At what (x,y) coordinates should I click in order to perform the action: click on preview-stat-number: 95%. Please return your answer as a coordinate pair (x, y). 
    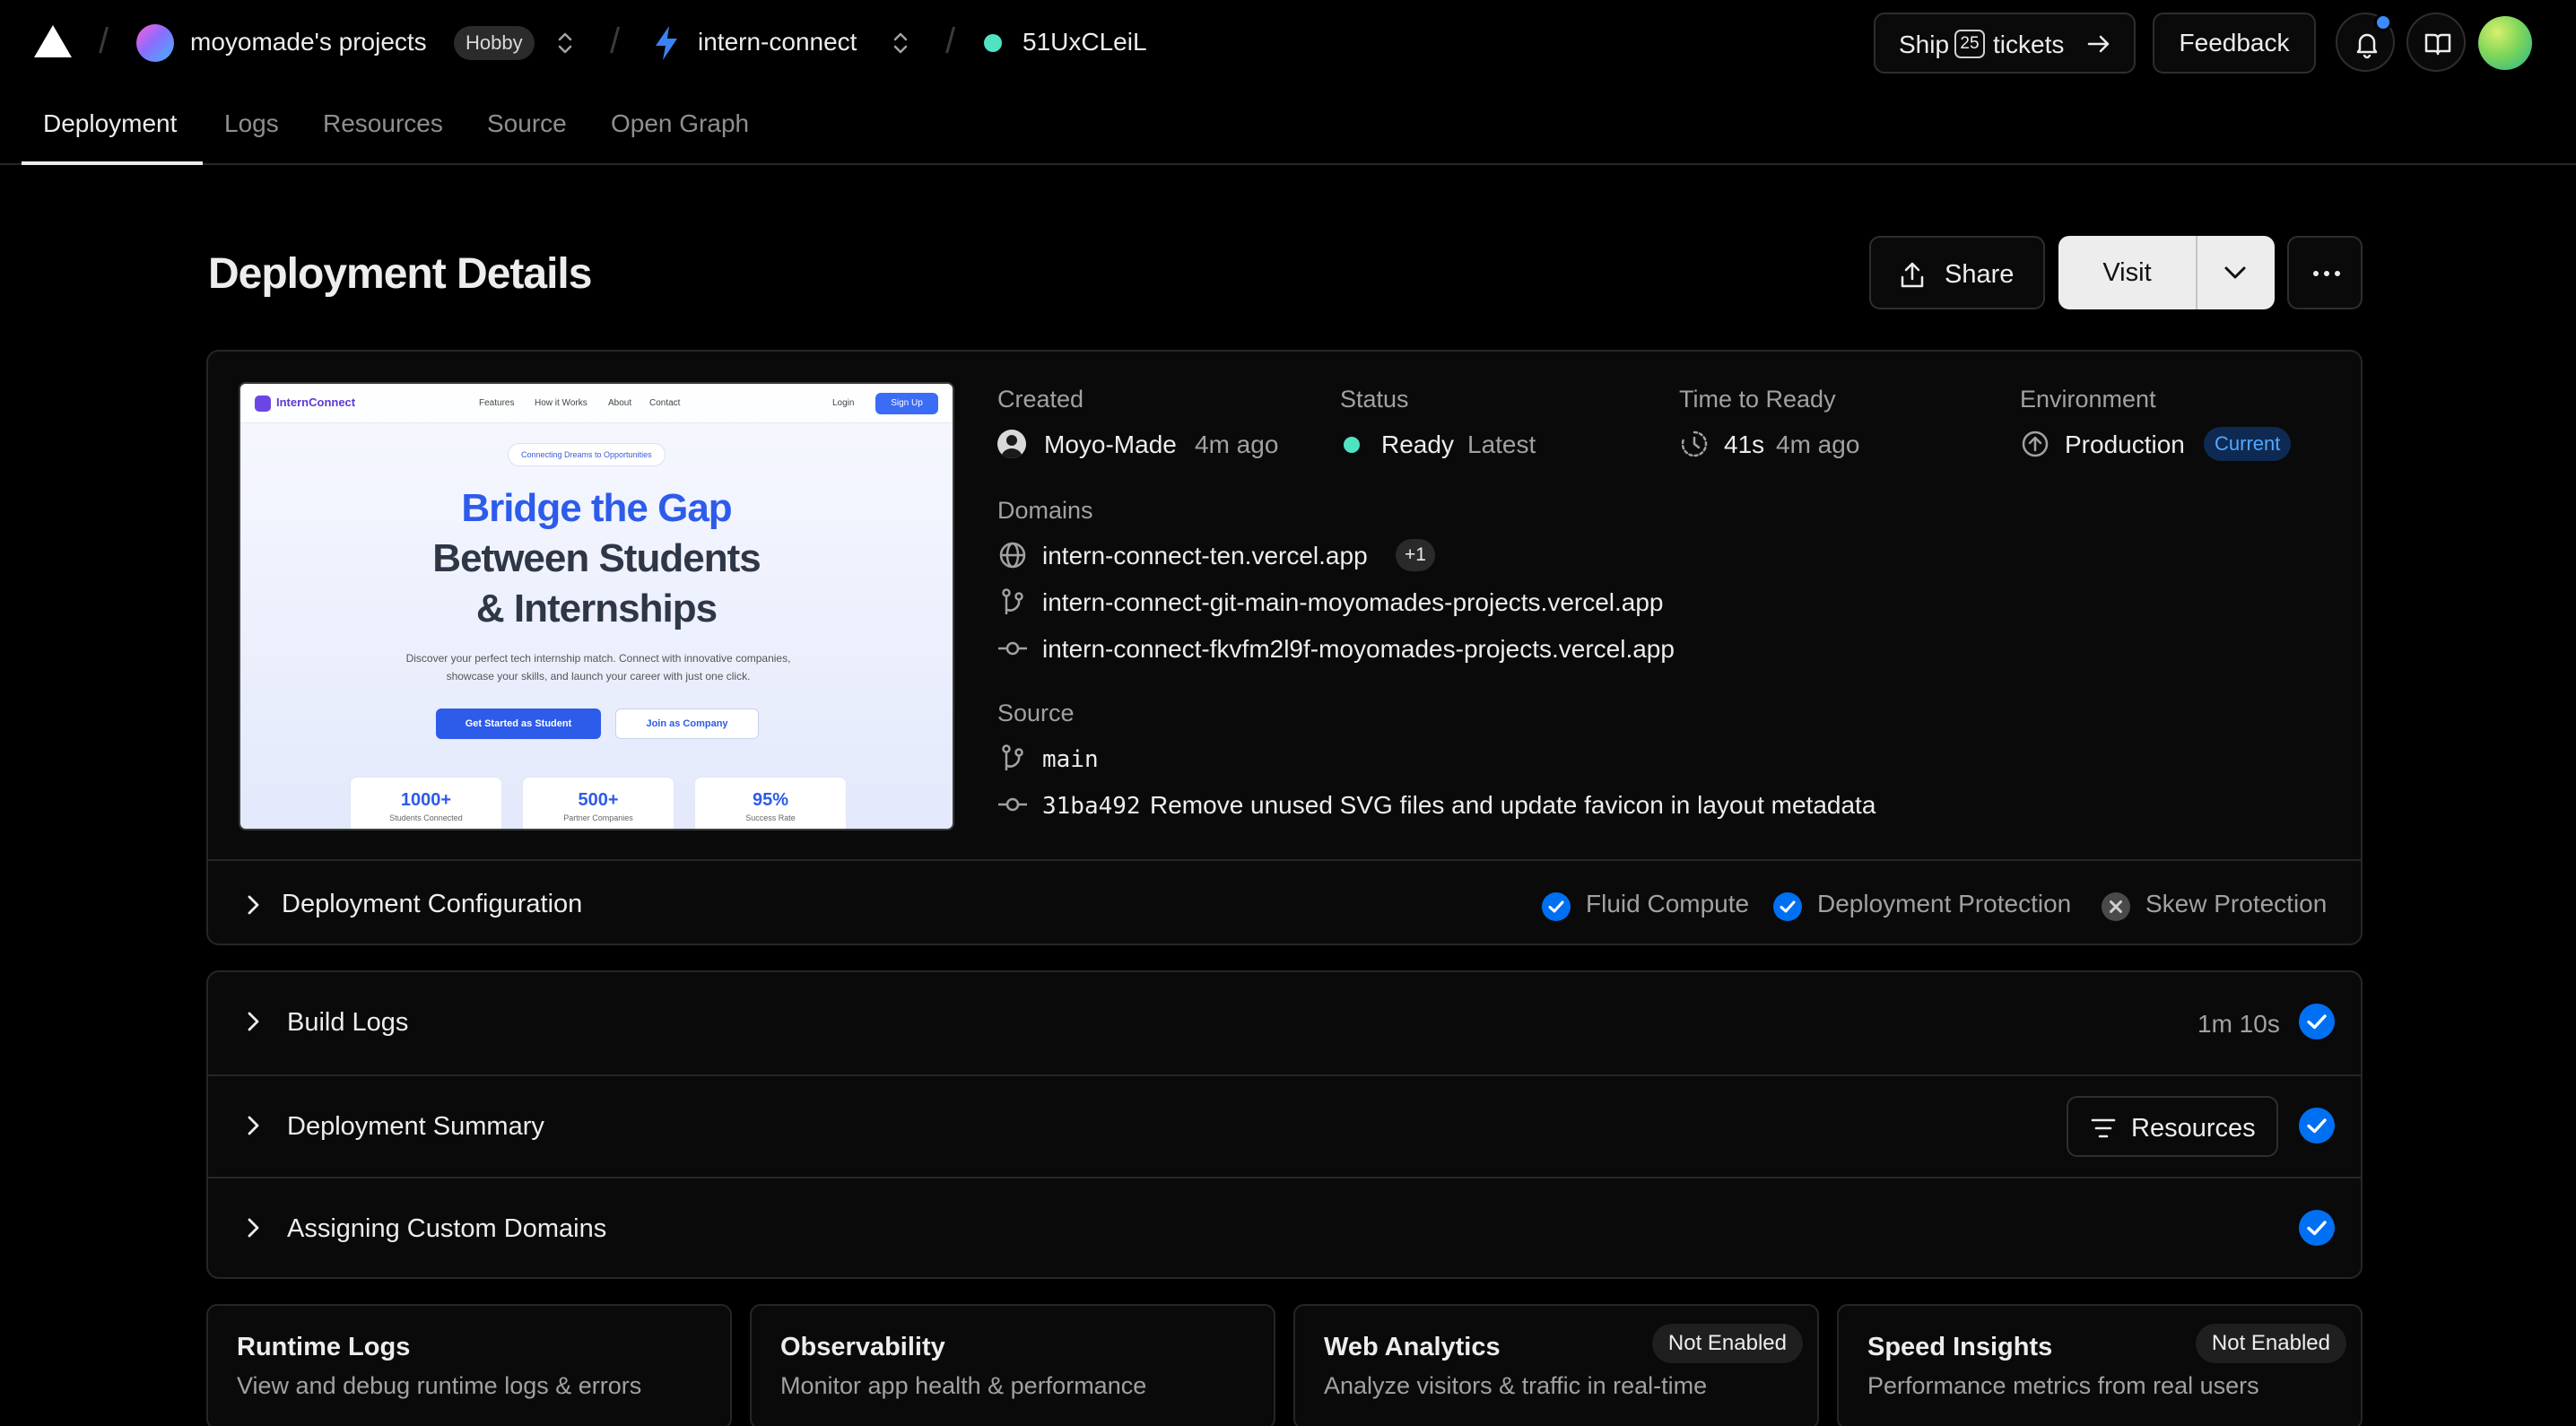
    Looking at the image, I should click on (770, 800).